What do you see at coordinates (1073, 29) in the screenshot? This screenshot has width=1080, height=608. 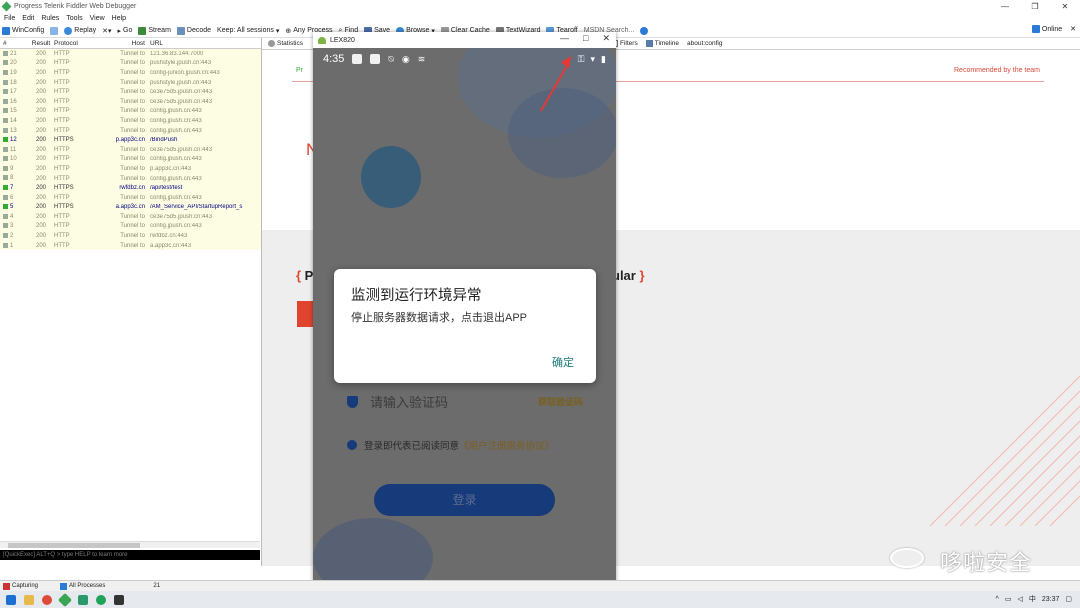 I see `close-toolbar-icon: ✕` at bounding box center [1073, 29].